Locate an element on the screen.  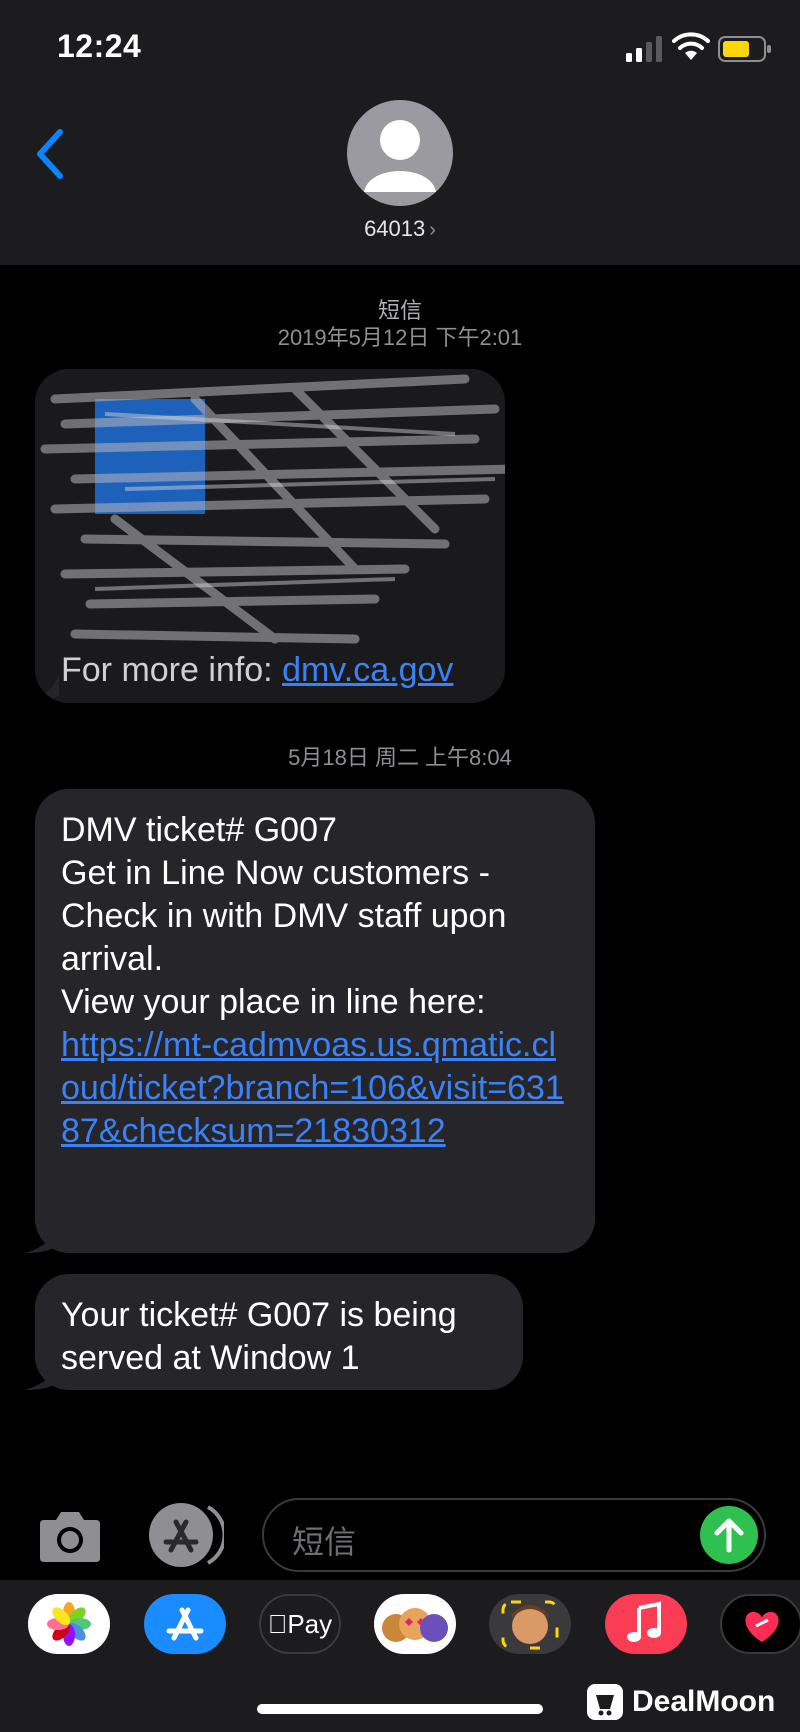
message-1-text: For more info: dmv.ca.gov is located at coordinates (257, 670).